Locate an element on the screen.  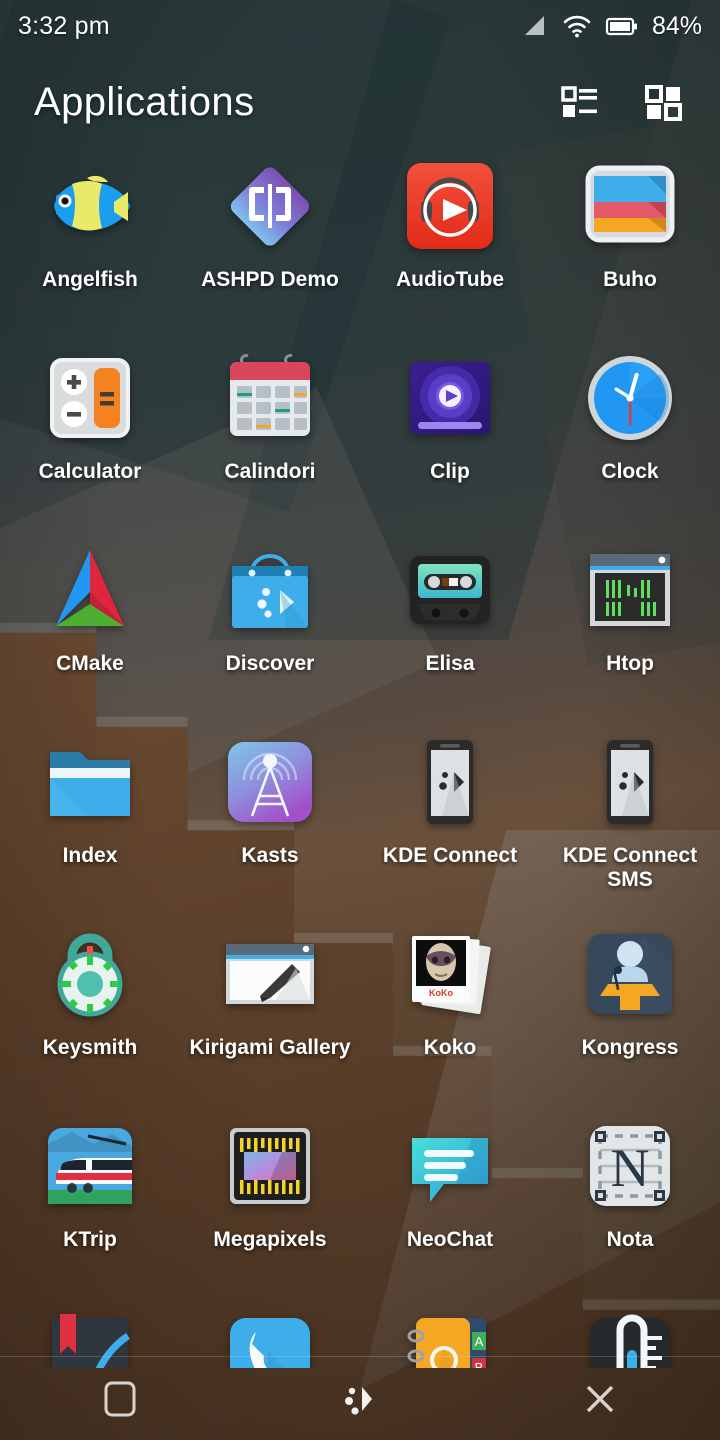
app-label: ASHPD Demo is located at coordinates (270, 279).